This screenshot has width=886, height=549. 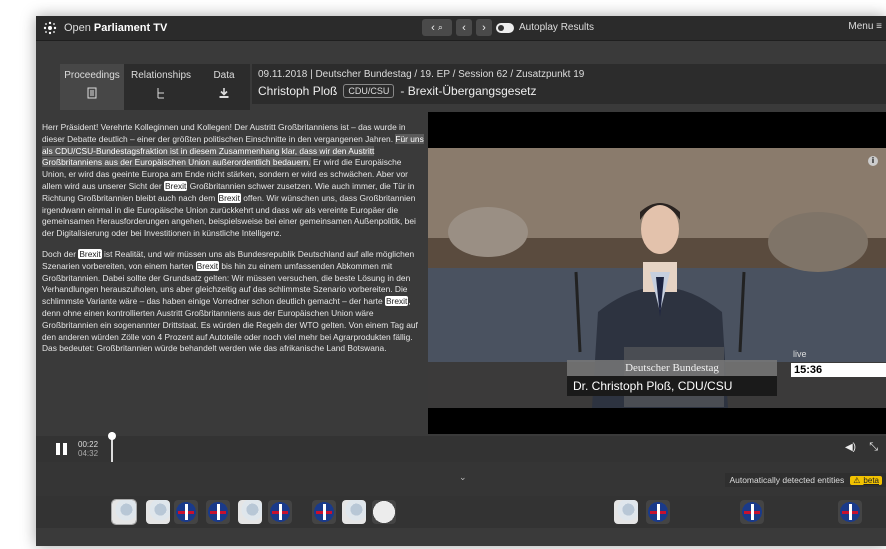 What do you see at coordinates (557, 27) in the screenshot?
I see `autoplay-label: Autoplay Results` at bounding box center [557, 27].